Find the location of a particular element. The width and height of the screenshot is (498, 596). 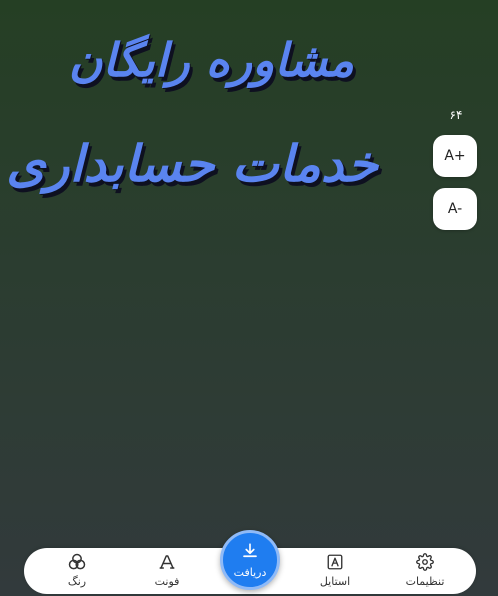

style-label: استایل is located at coordinates (335, 581).